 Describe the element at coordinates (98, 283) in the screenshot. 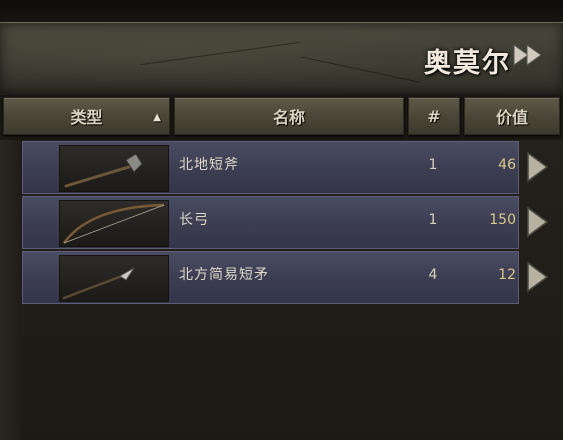

I see `spear-icon` at that location.